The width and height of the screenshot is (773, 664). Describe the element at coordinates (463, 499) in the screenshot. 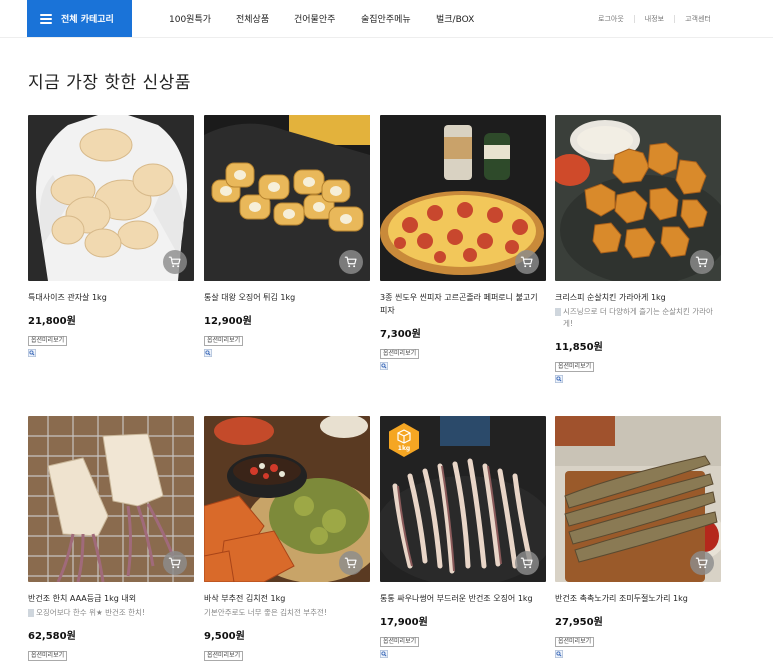

I see `product-image: 1kg` at that location.